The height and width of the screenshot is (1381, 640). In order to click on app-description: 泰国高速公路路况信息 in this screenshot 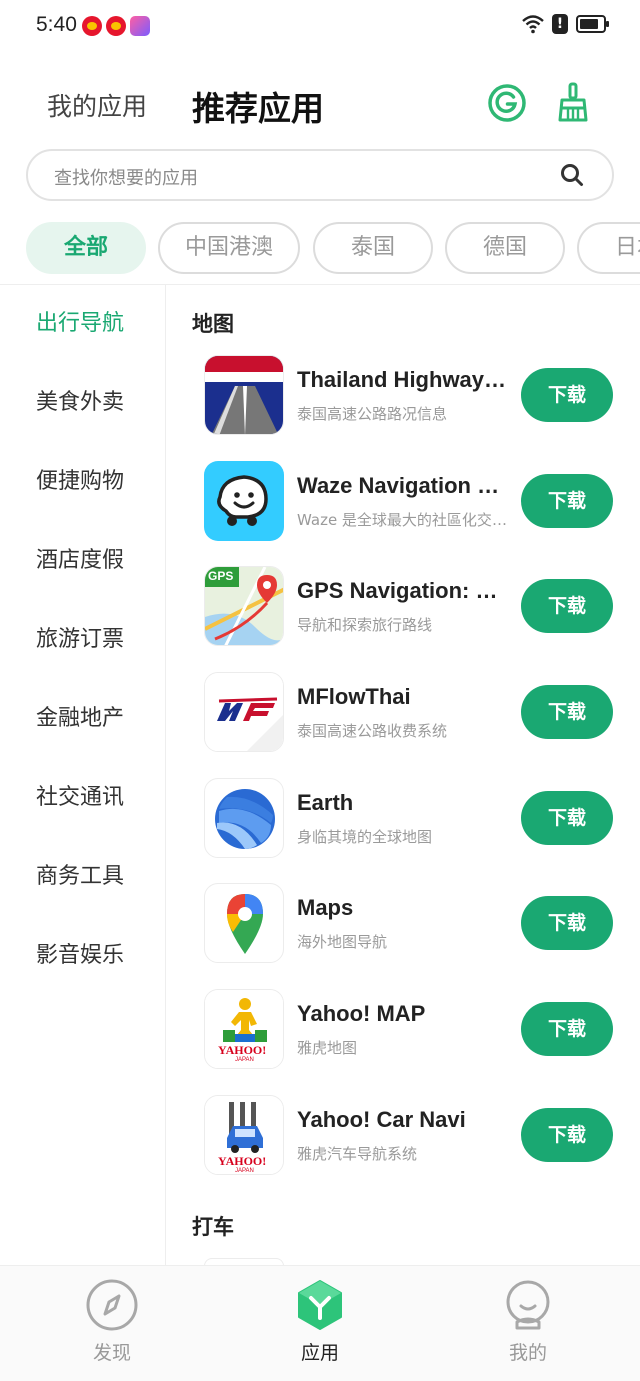, I will do `click(372, 414)`.